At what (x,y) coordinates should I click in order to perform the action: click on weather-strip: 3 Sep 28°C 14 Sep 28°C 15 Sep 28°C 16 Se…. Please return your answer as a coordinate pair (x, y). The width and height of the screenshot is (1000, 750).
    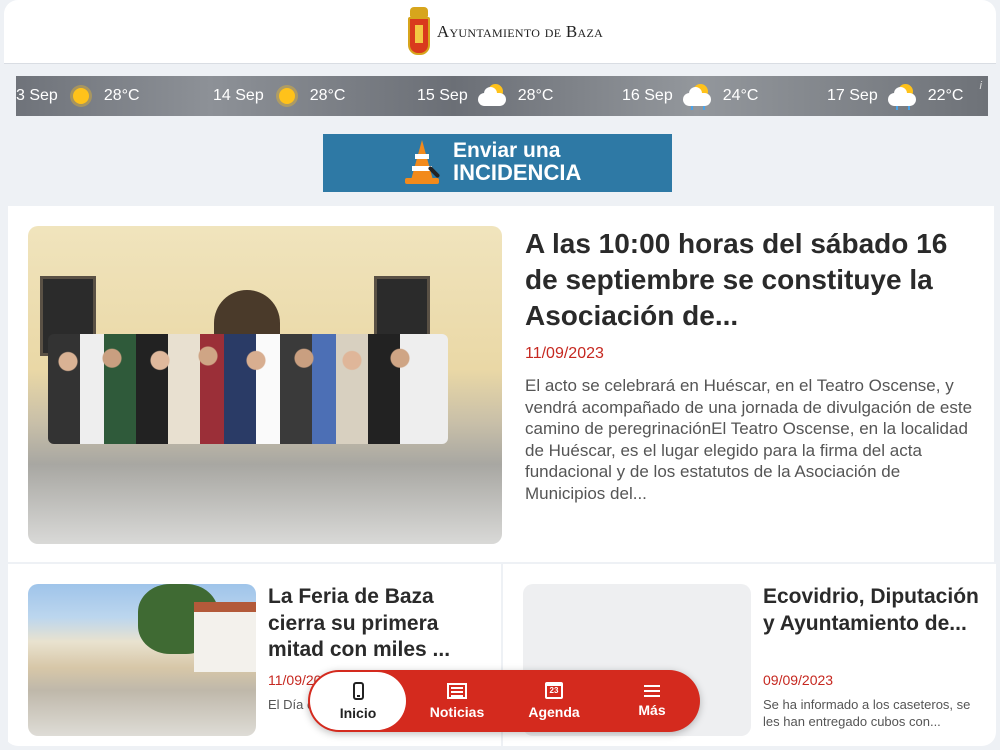
    Looking at the image, I should click on (502, 96).